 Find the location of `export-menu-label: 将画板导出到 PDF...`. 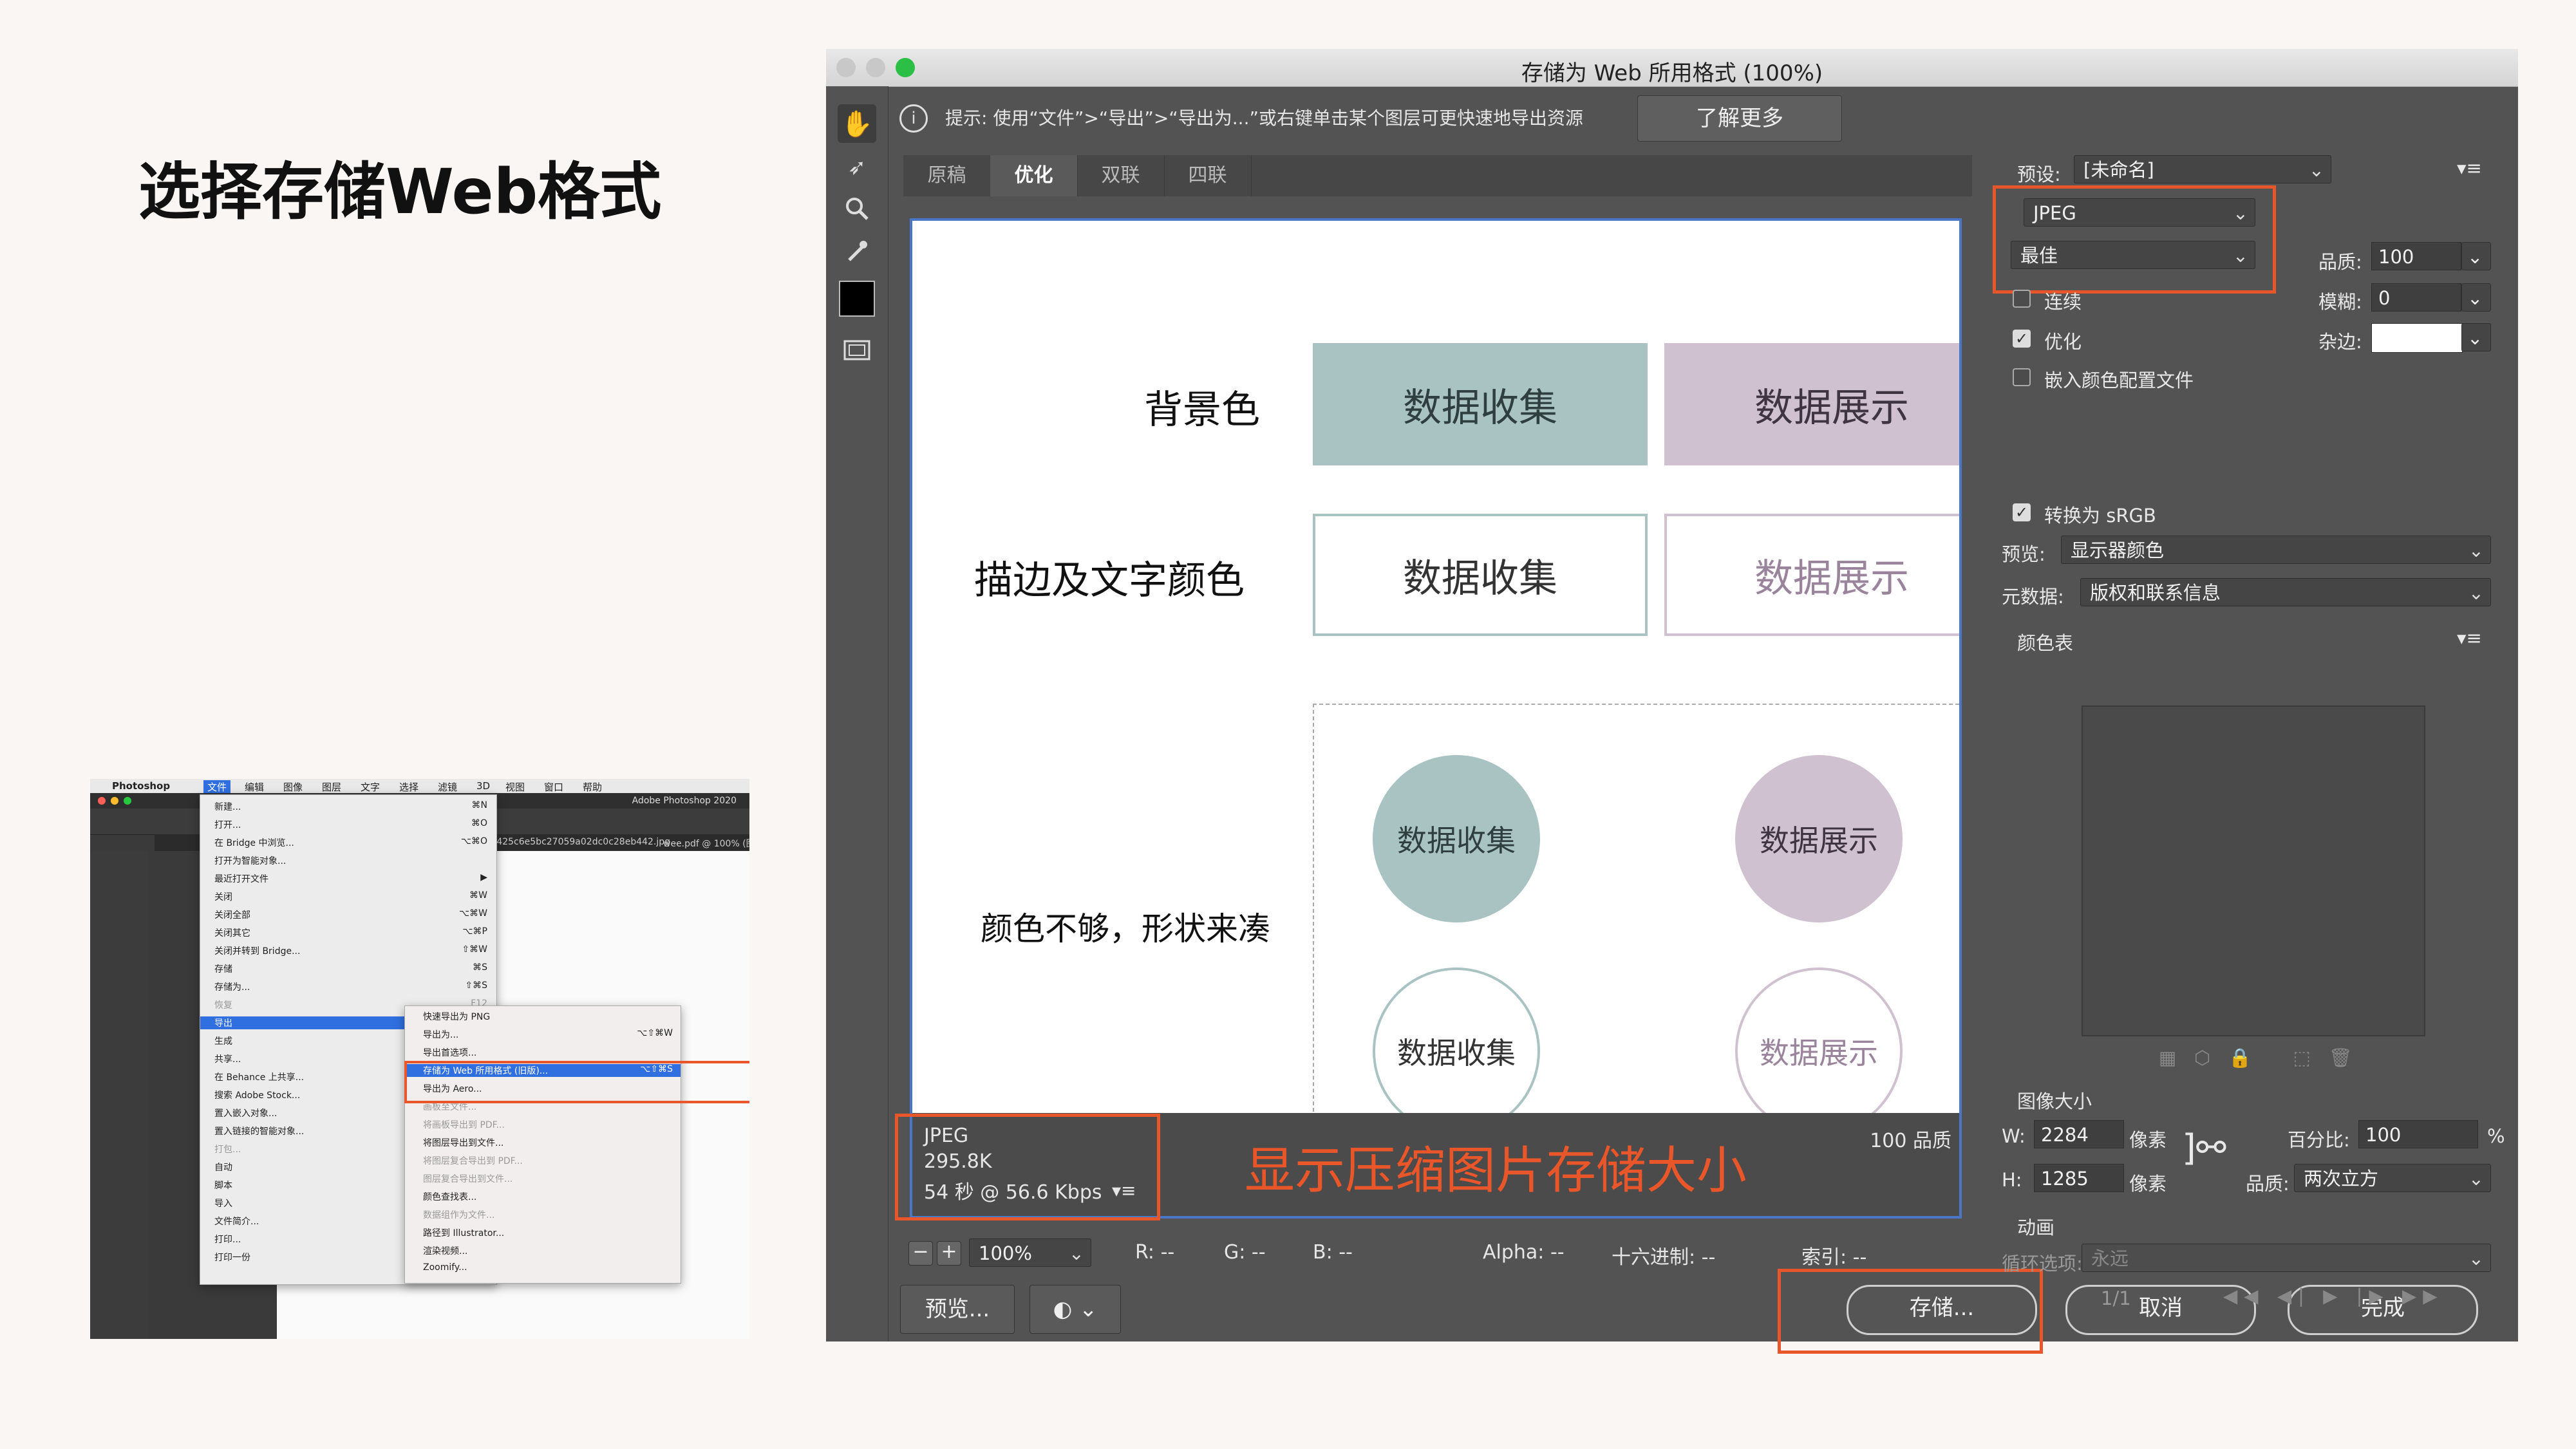

export-menu-label: 将画板导出到 PDF... is located at coordinates (464, 1125).